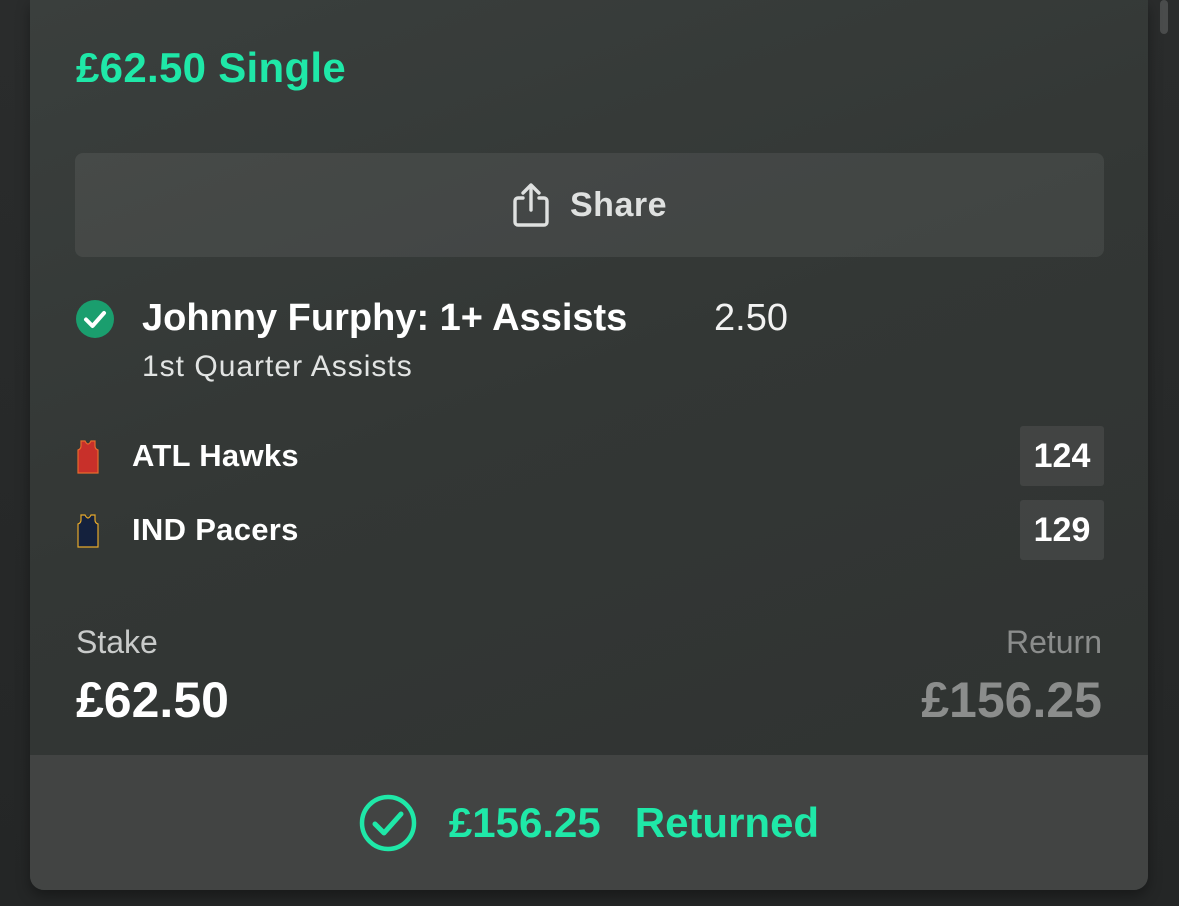  I want to click on returned-status: Returned, so click(727, 822).